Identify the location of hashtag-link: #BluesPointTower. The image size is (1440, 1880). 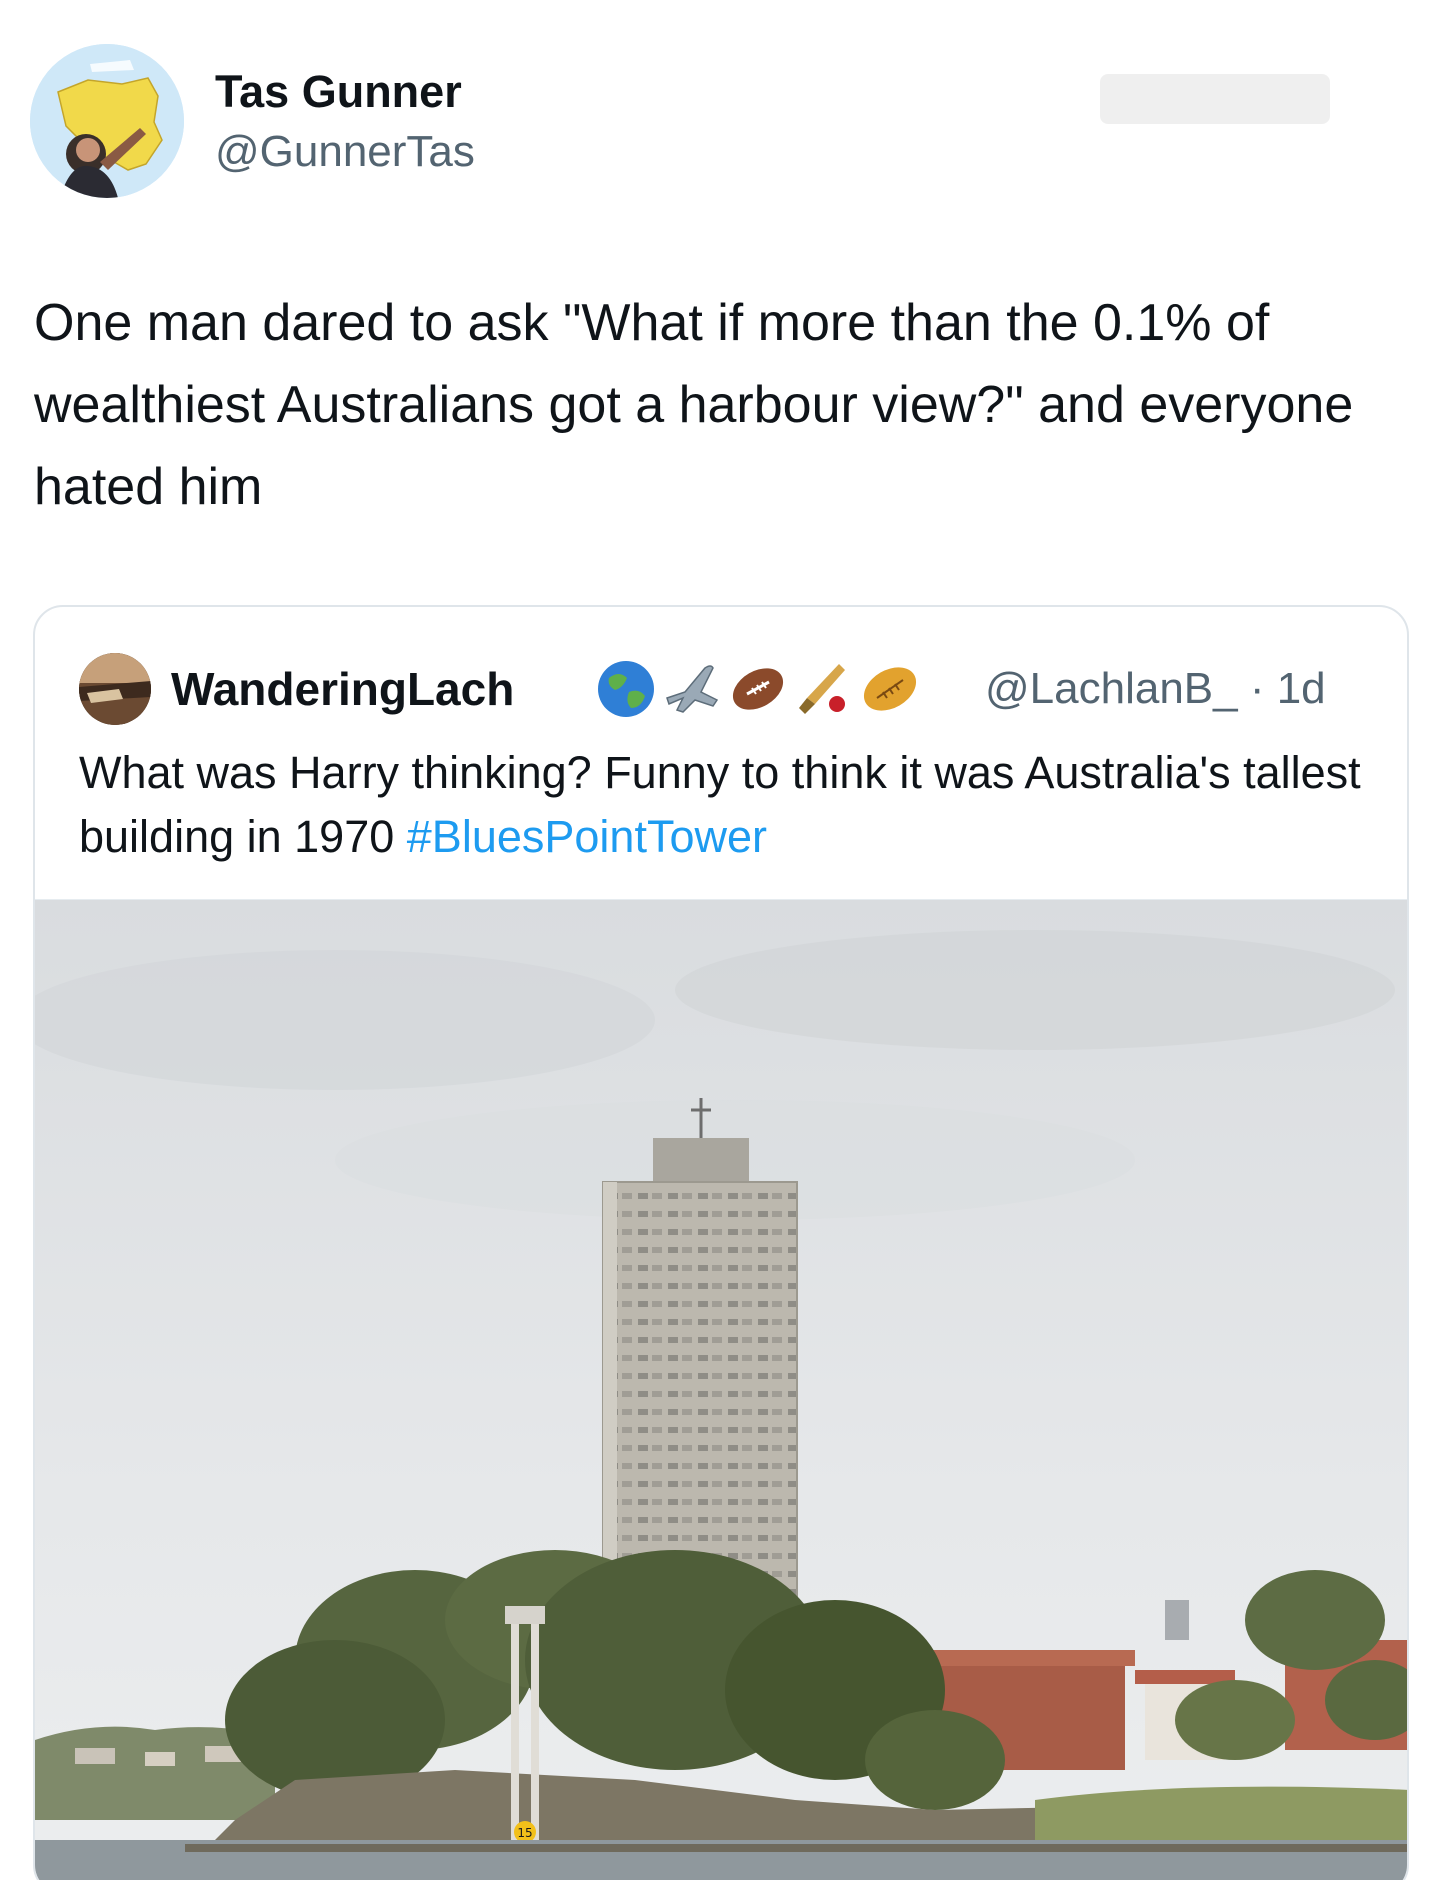
(587, 836).